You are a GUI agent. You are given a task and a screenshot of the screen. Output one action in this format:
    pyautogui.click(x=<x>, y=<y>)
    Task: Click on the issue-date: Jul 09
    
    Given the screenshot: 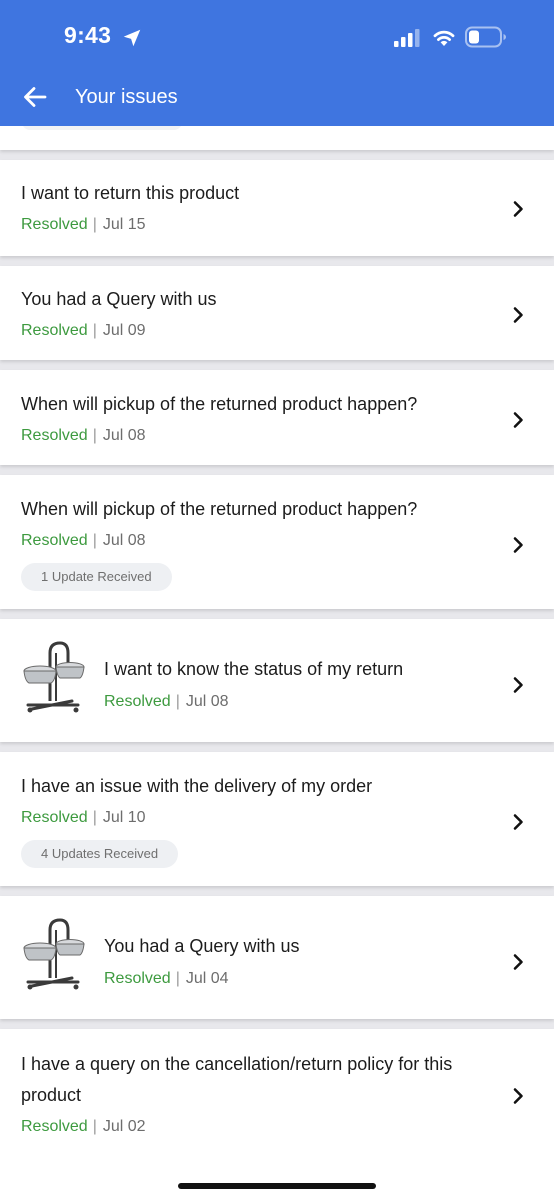 What is the action you would take?
    pyautogui.click(x=124, y=330)
    